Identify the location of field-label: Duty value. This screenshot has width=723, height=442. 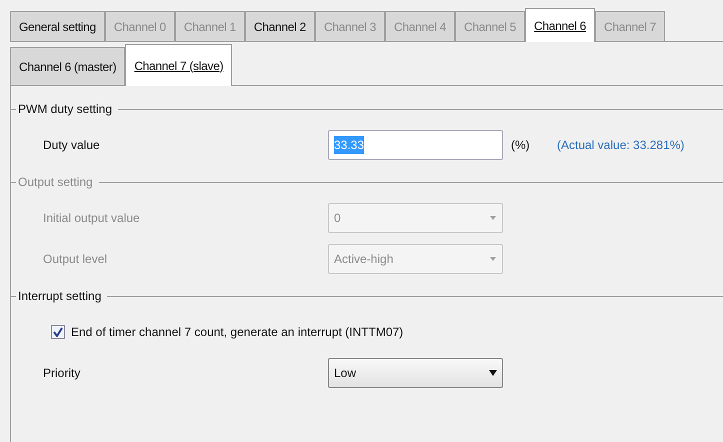
(72, 145).